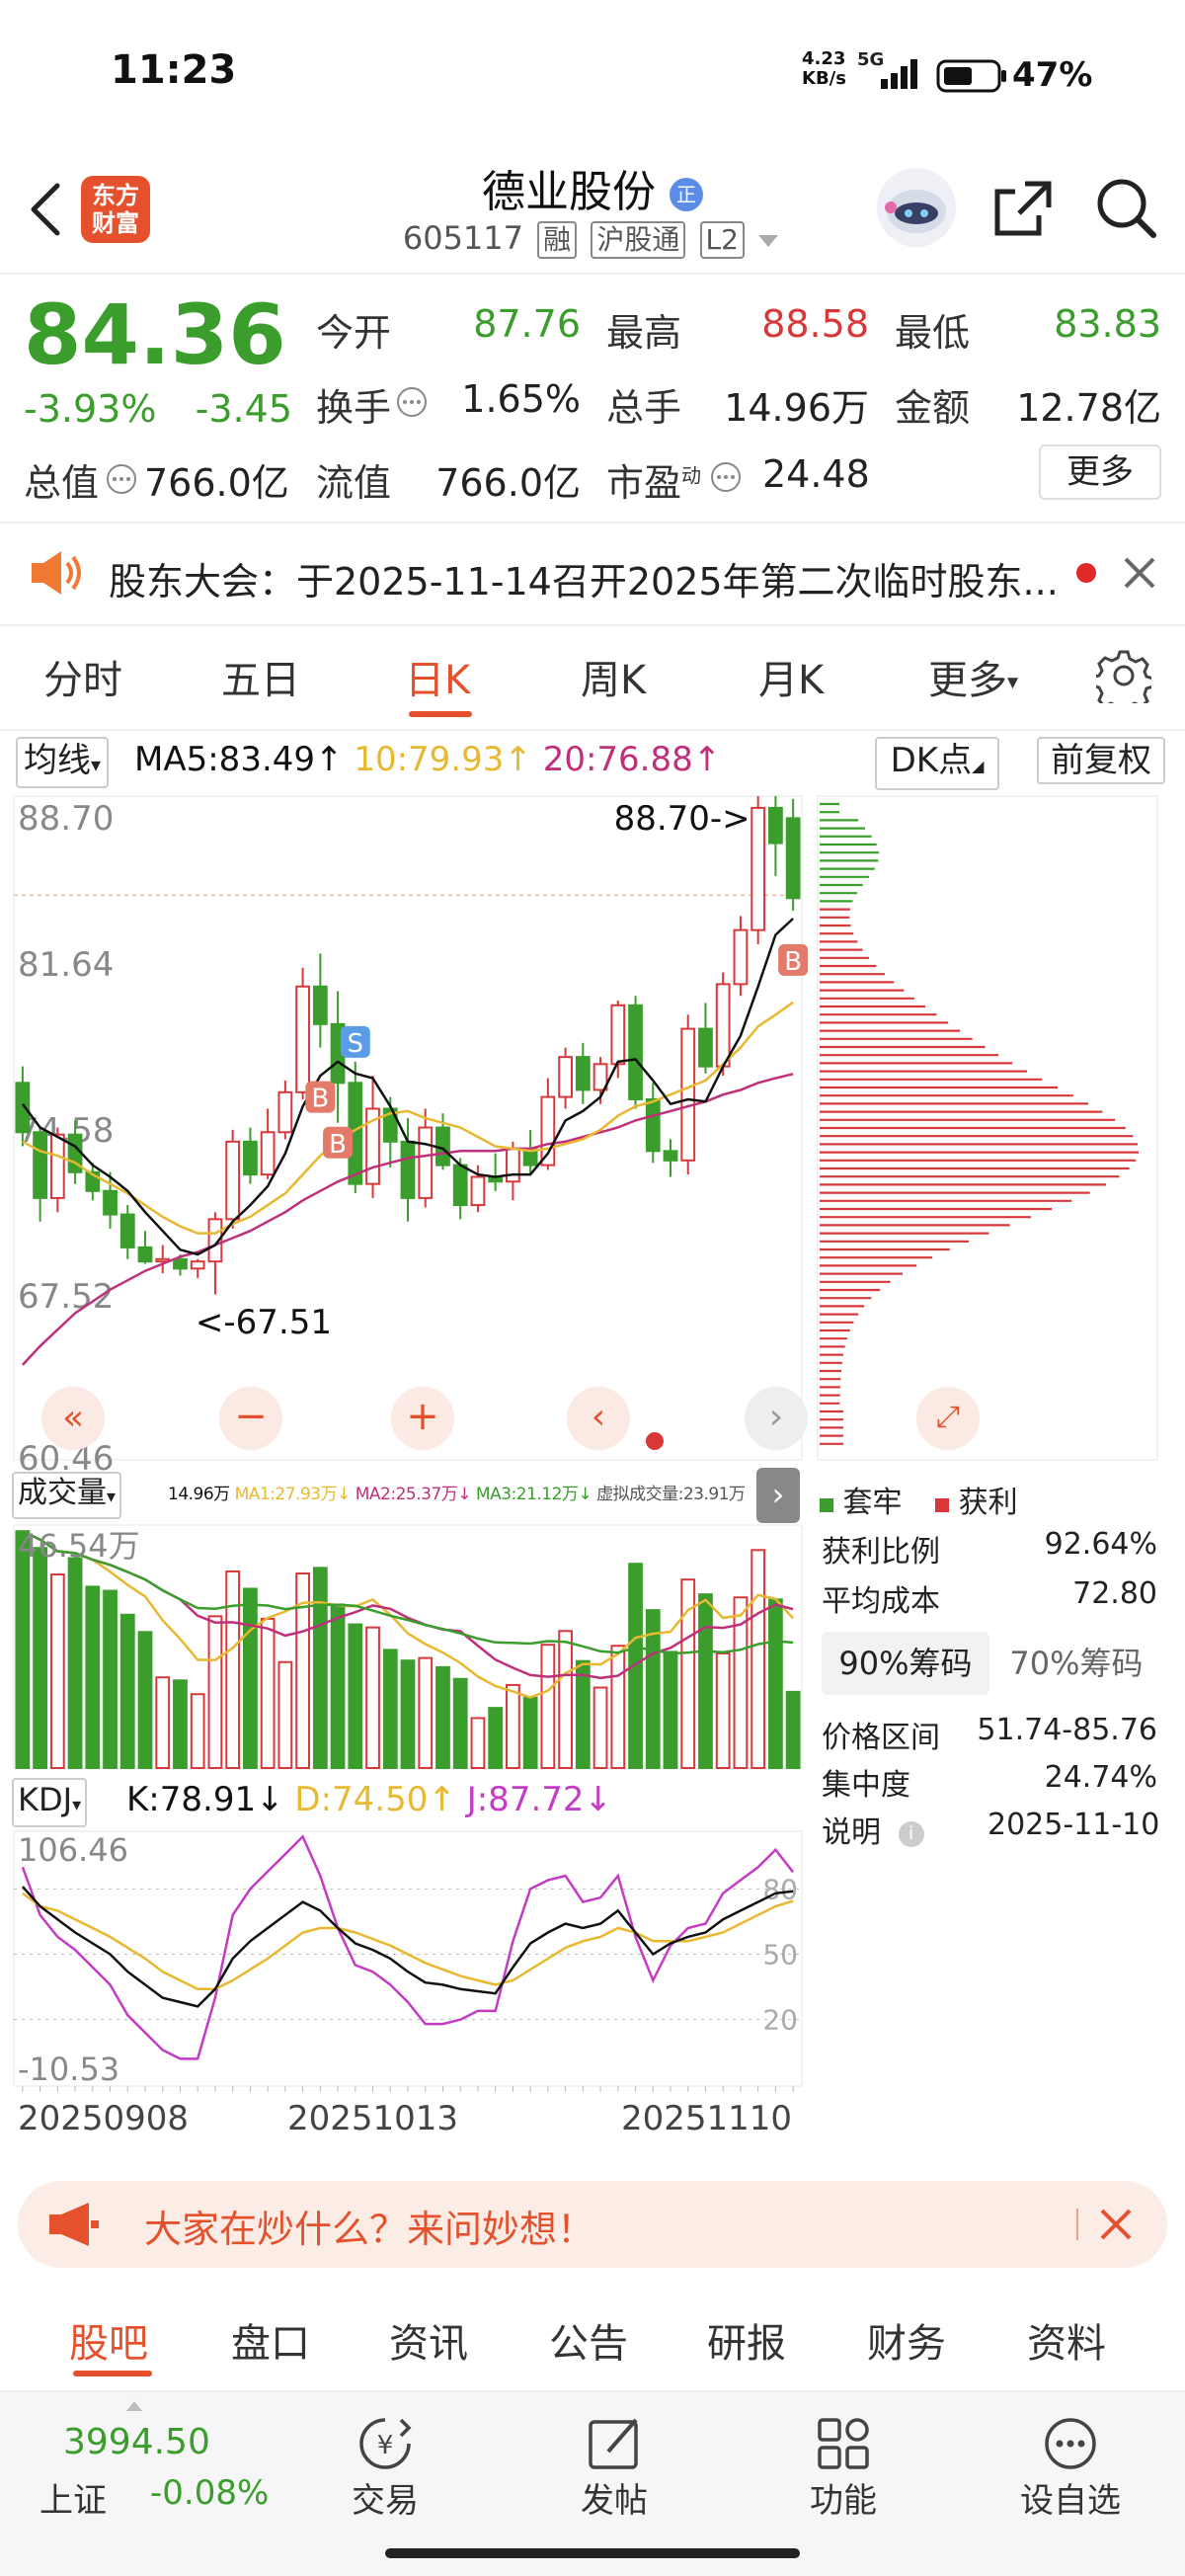 This screenshot has width=1185, height=2576. Describe the element at coordinates (68, 2069) in the screenshot. I see `kdj-bottom-label: -10.53` at that location.